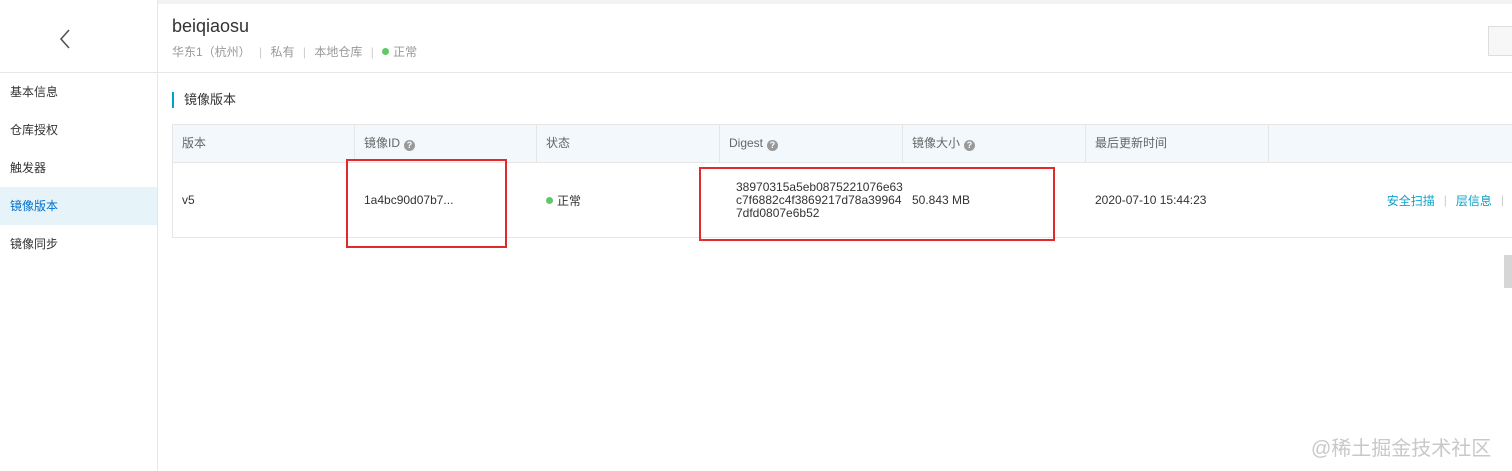 Image resolution: width=1512 pixels, height=471 pixels. Describe the element at coordinates (78, 130) in the screenshot. I see `sidebar-item-repo-auth: 仓库授权` at that location.